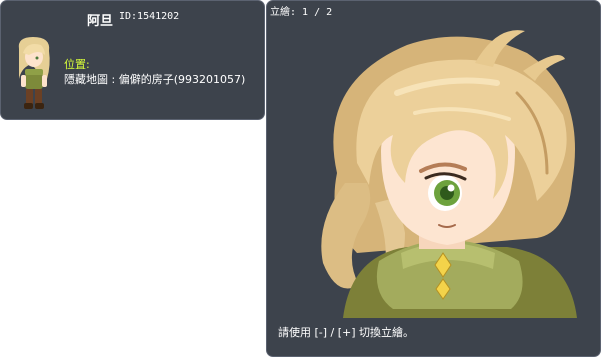  I want to click on location-label: 位置:, so click(77, 64).